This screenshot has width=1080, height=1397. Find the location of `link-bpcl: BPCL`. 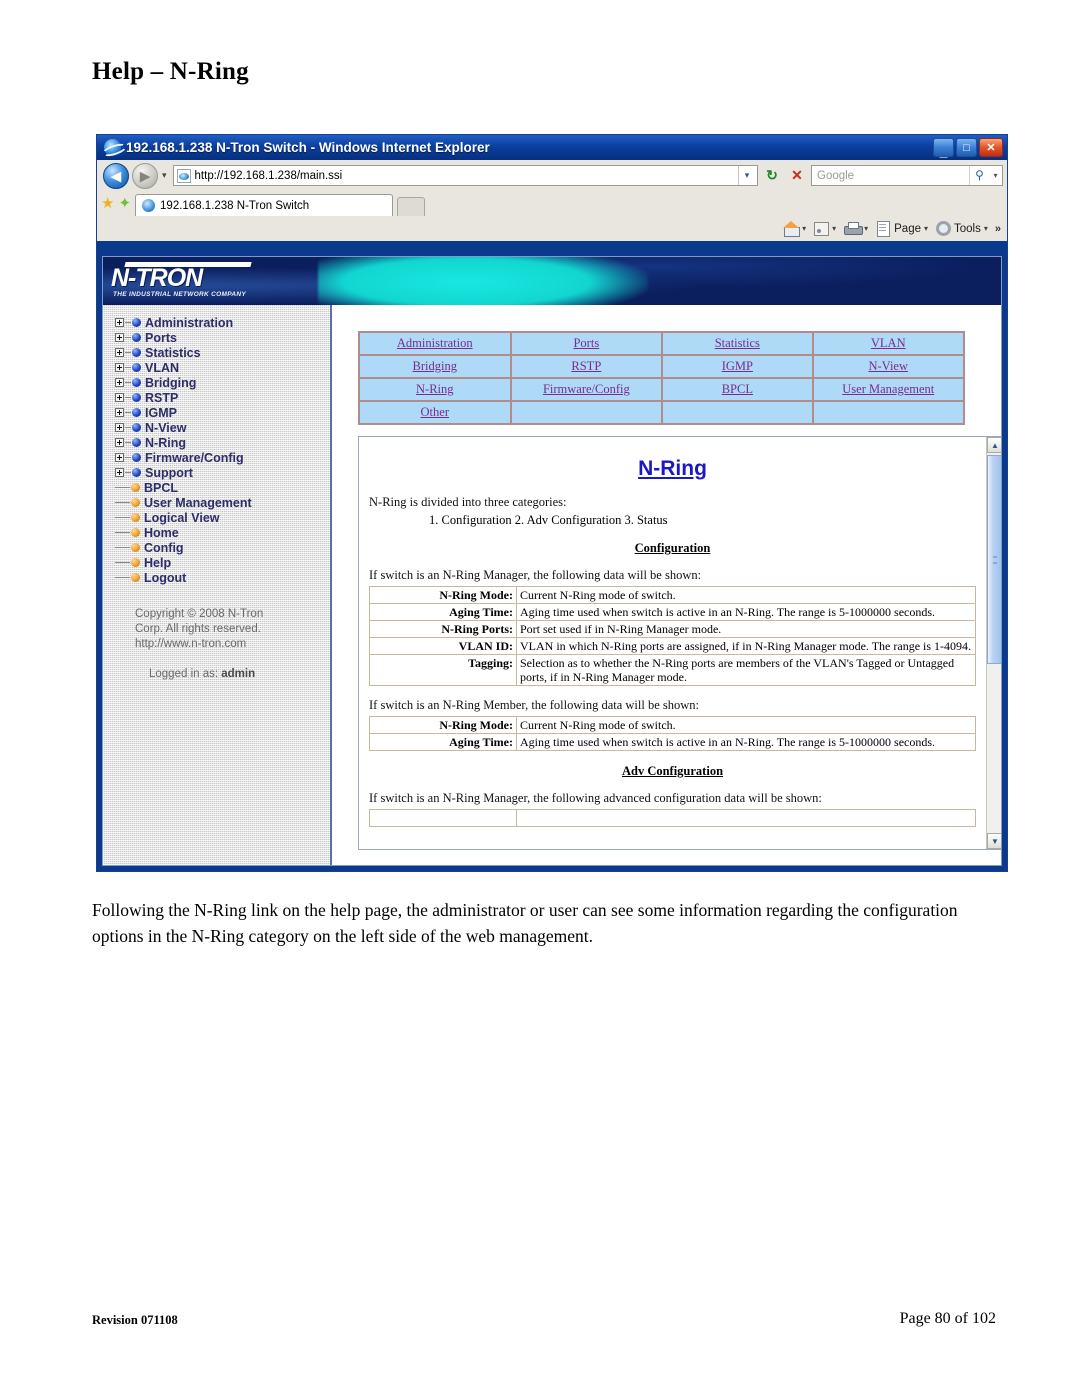

link-bpcl: BPCL is located at coordinates (737, 389).